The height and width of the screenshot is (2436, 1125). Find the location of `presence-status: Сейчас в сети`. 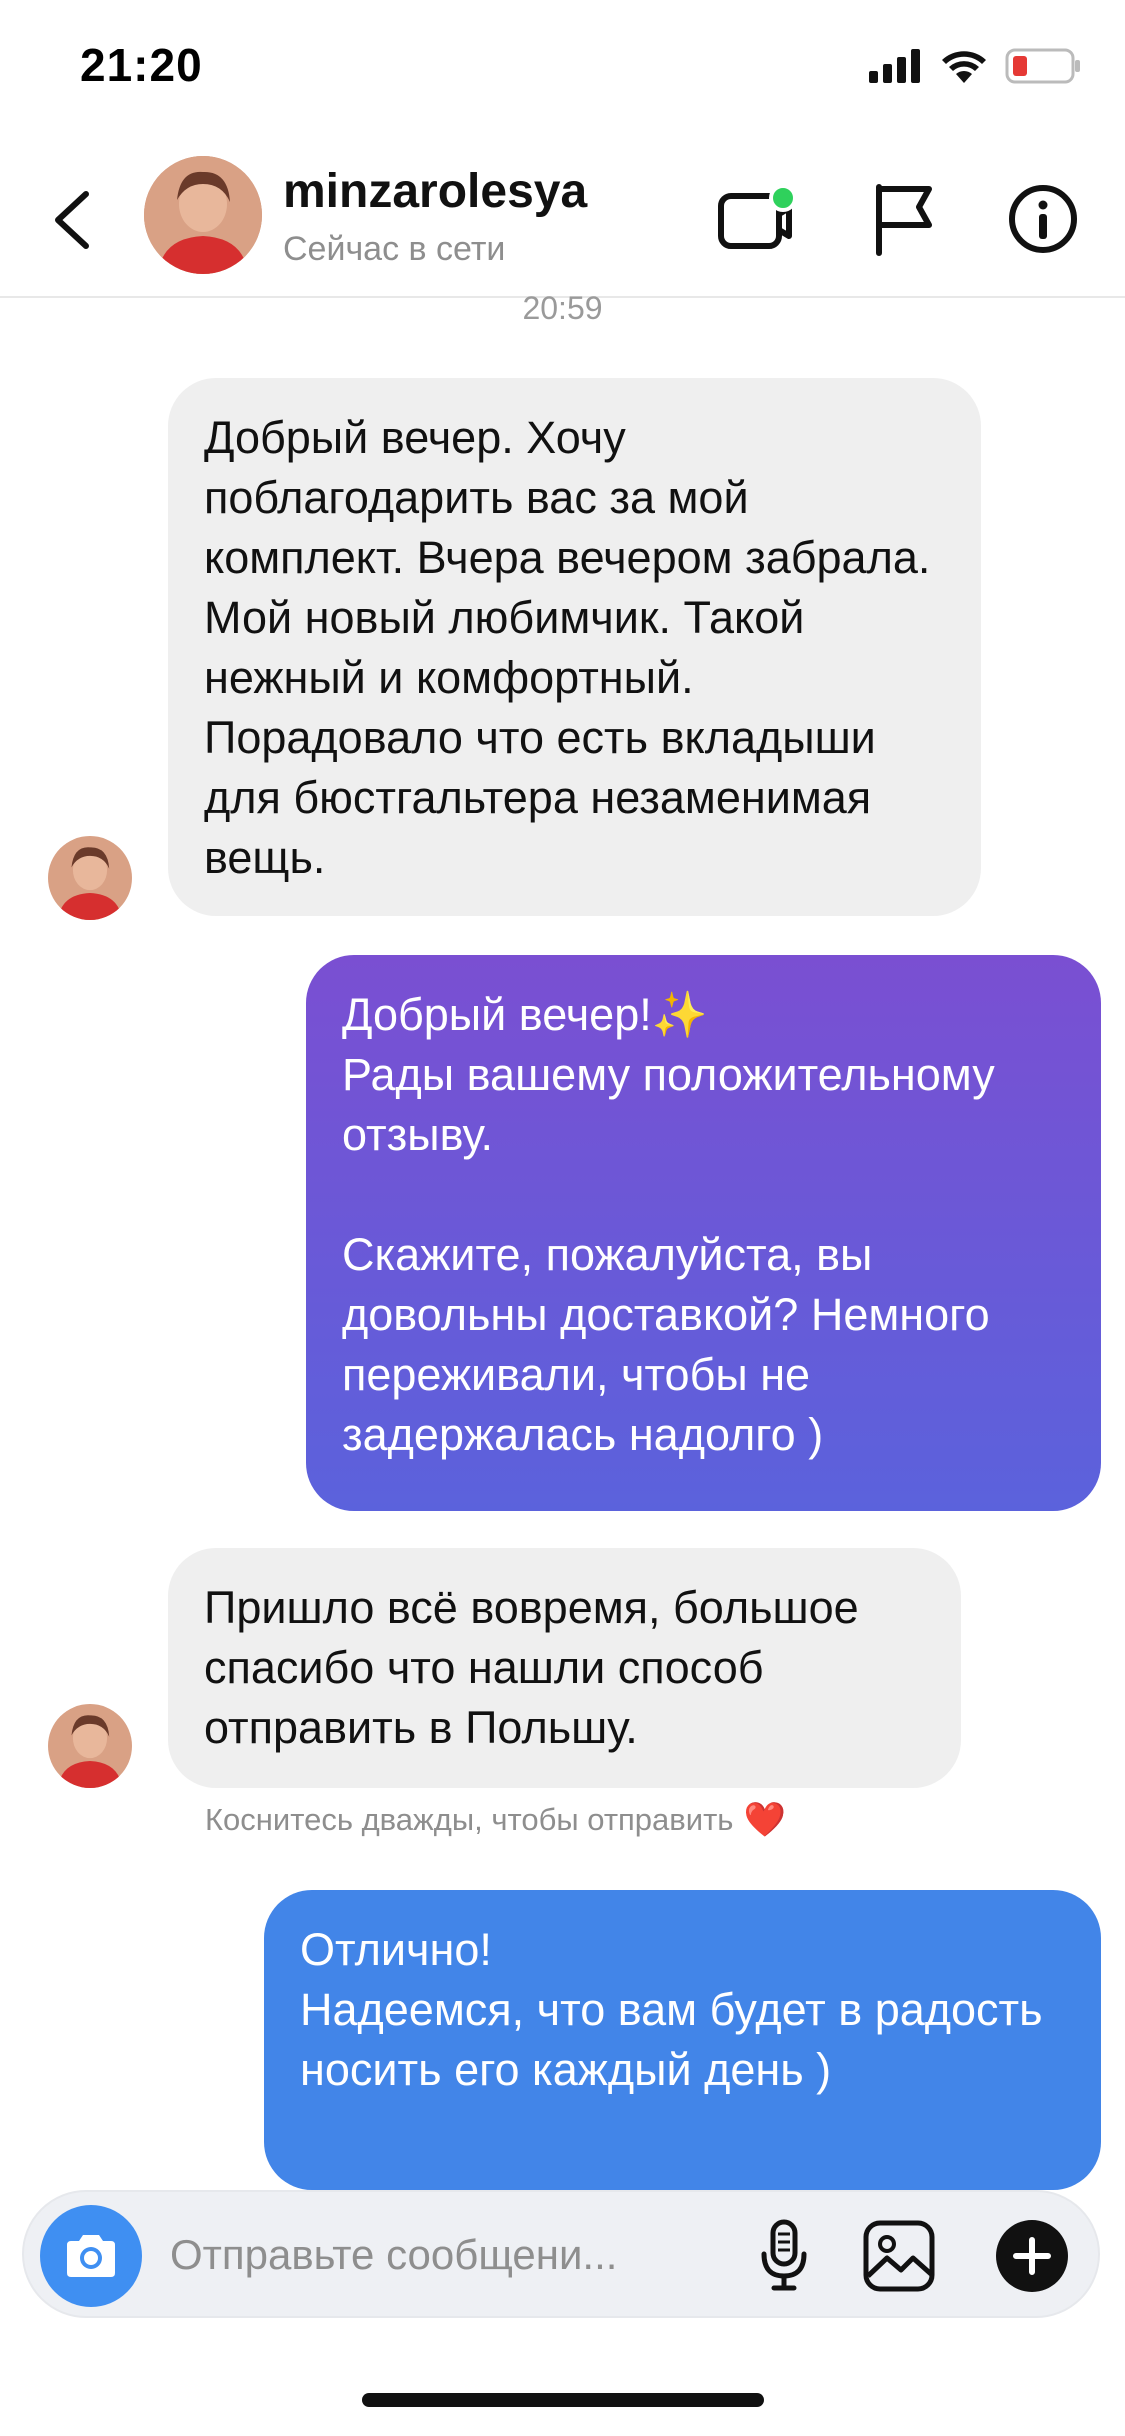

presence-status: Сейчас в сети is located at coordinates (394, 249).